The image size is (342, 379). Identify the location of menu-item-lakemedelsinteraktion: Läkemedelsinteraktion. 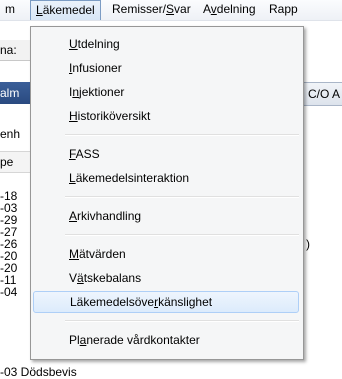
(166, 178).